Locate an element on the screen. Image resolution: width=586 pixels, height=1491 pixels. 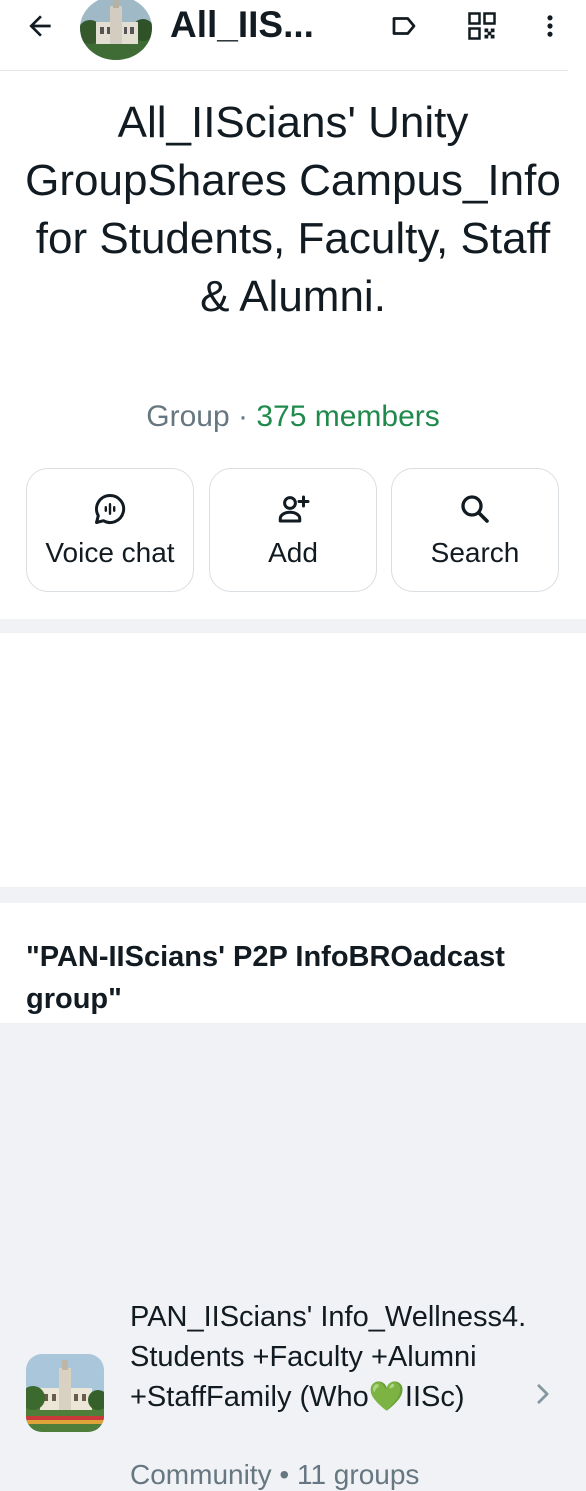
search-button: Search is located at coordinates (475, 530).